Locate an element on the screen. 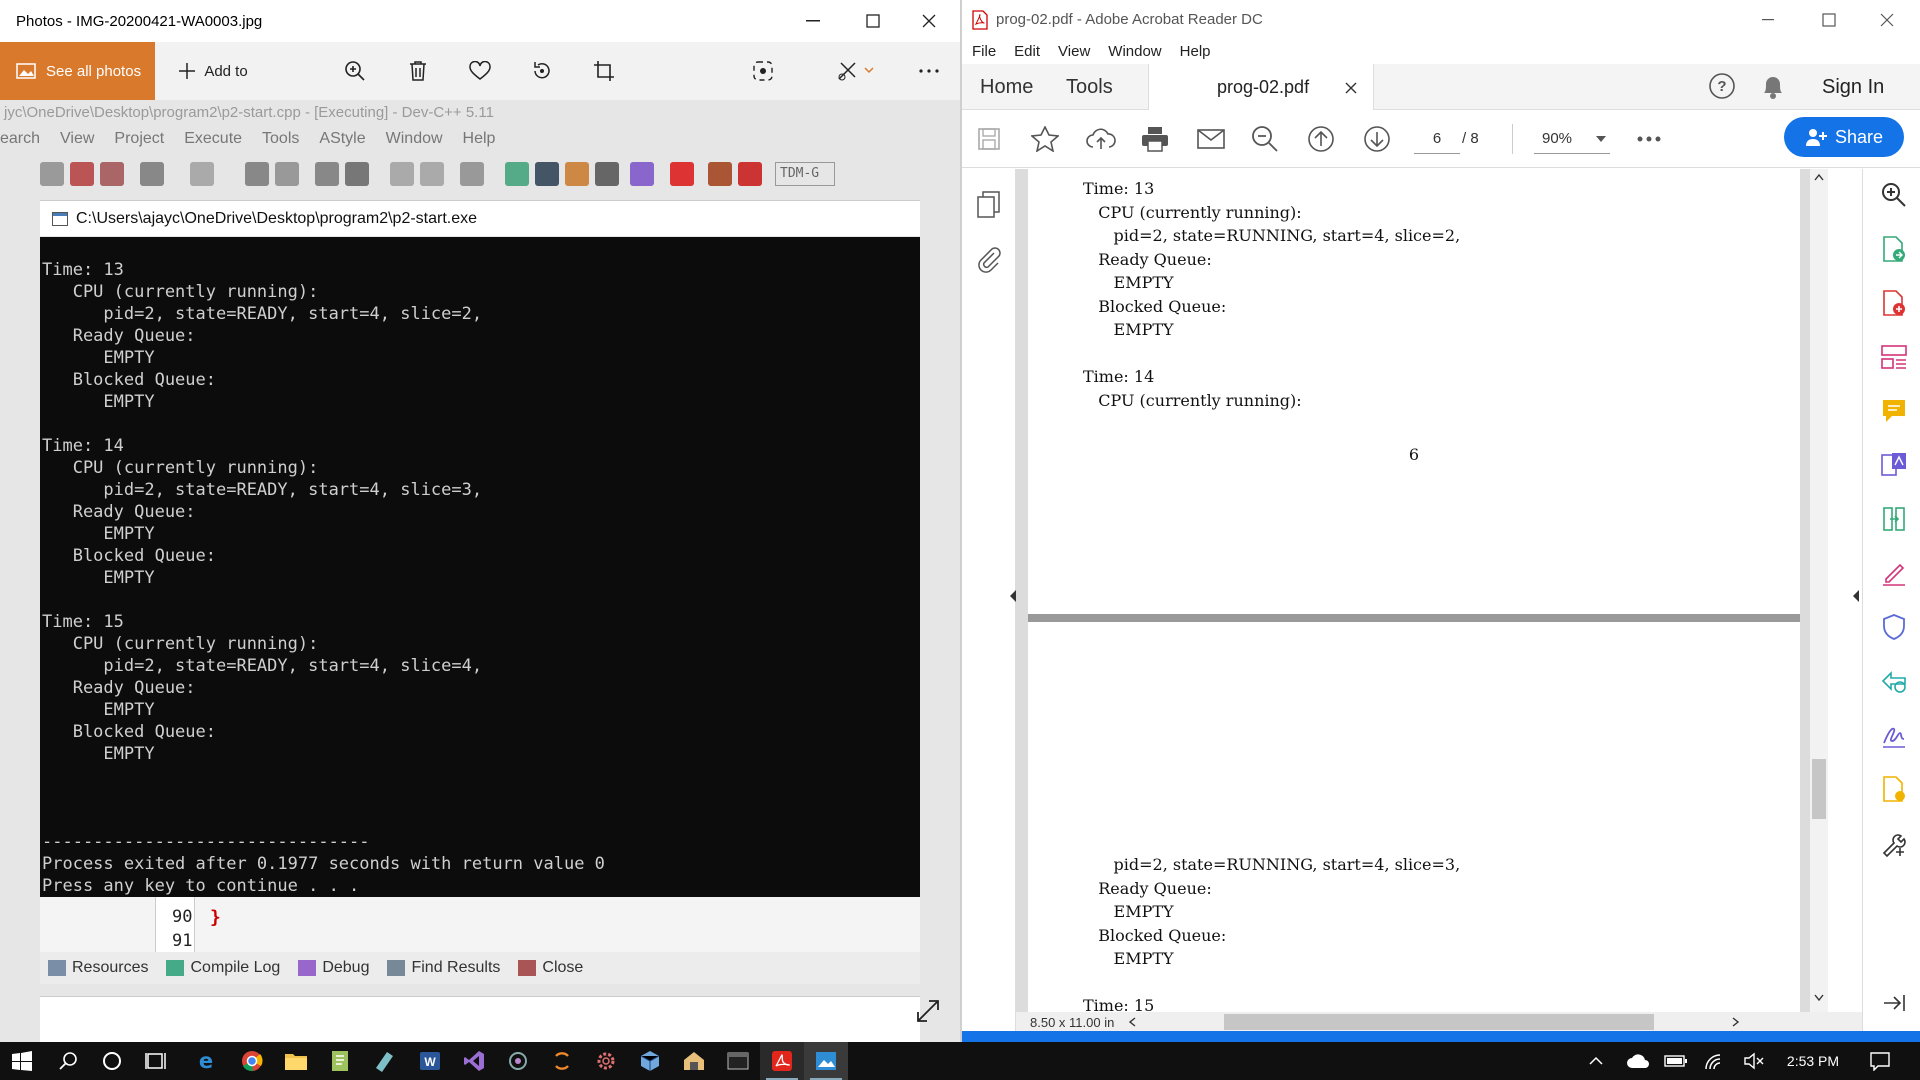 This screenshot has width=1920, height=1080. file-explorer-icon is located at coordinates (296, 1061).